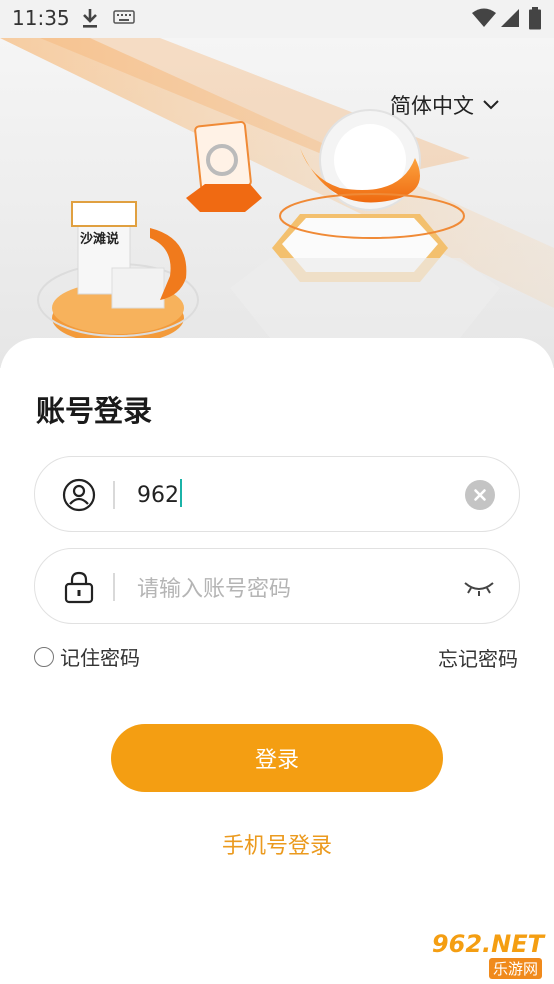 The width and height of the screenshot is (554, 984). What do you see at coordinates (487, 944) in the screenshot?
I see `watermark-main: 962.NET` at bounding box center [487, 944].